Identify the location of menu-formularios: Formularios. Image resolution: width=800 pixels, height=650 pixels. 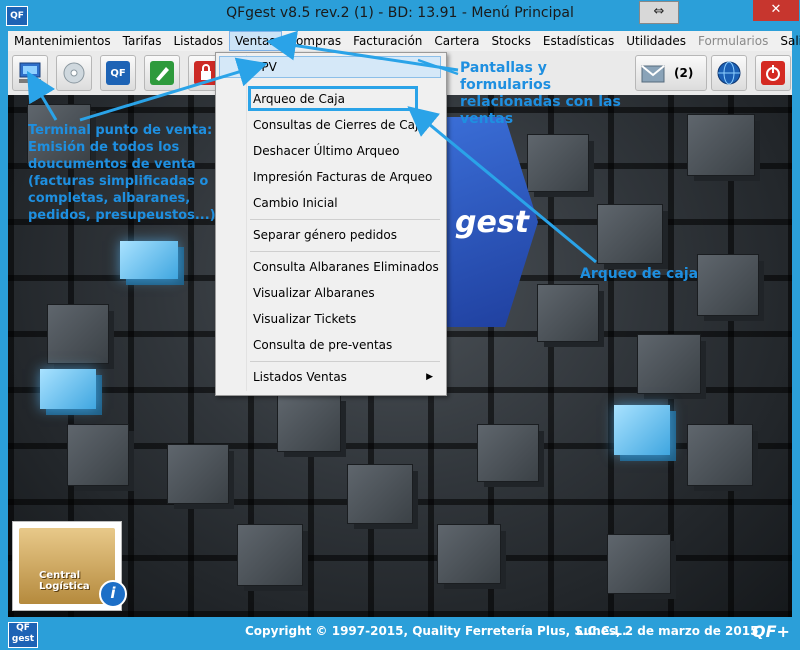
(733, 41).